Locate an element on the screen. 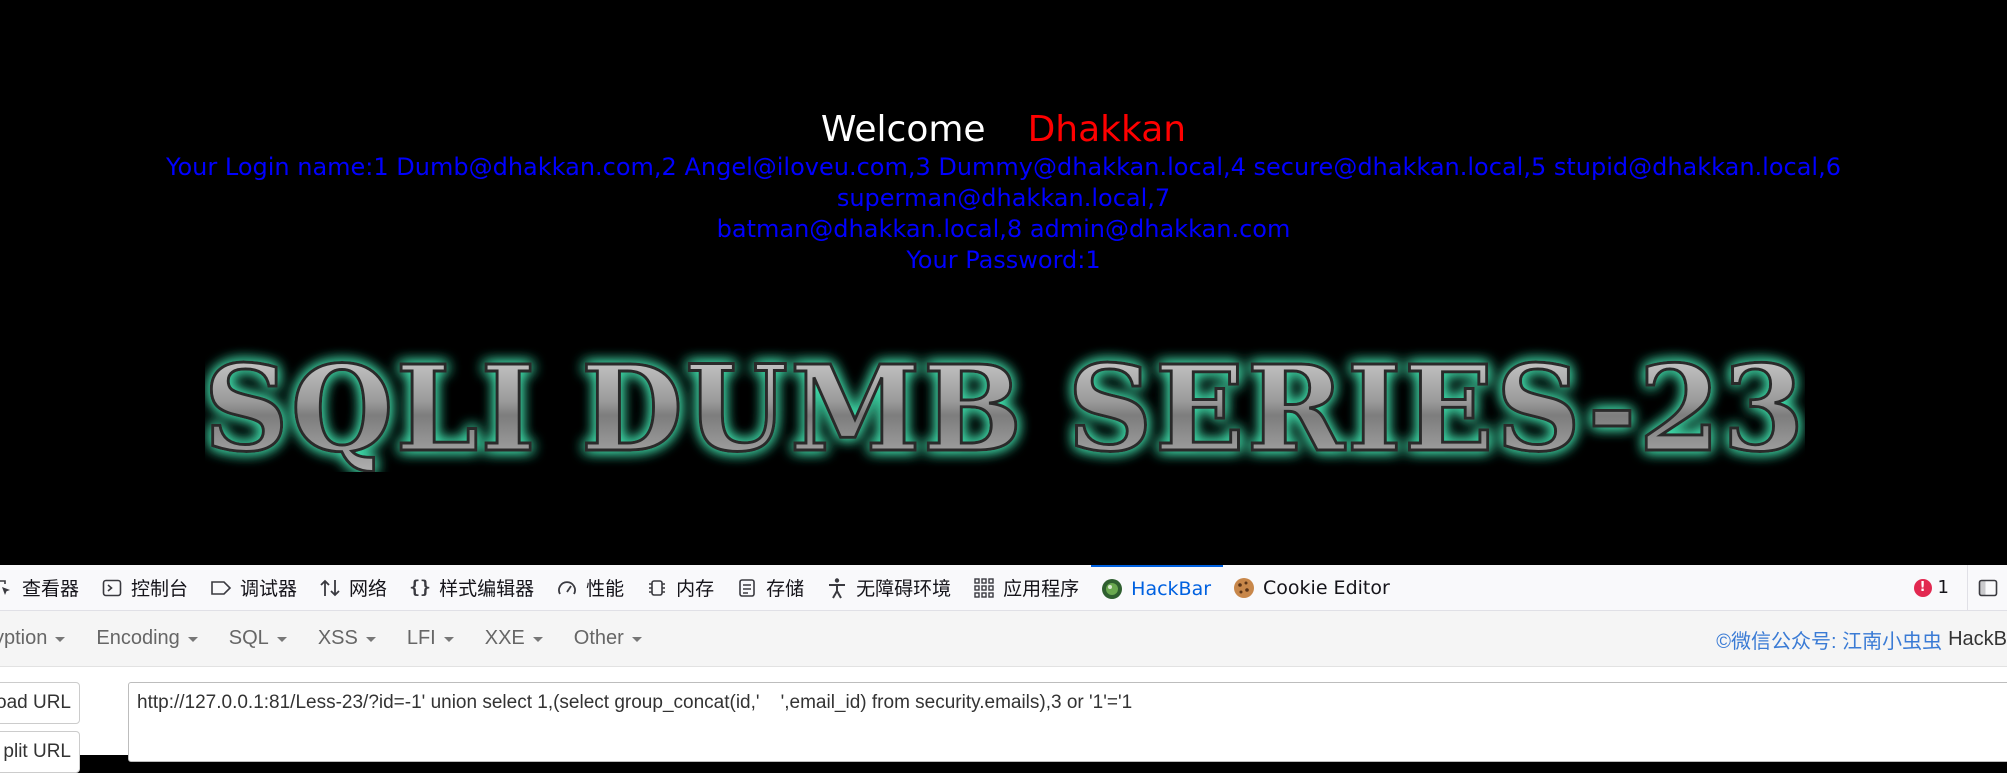  tab-application: 应用程序 is located at coordinates (1027, 588).